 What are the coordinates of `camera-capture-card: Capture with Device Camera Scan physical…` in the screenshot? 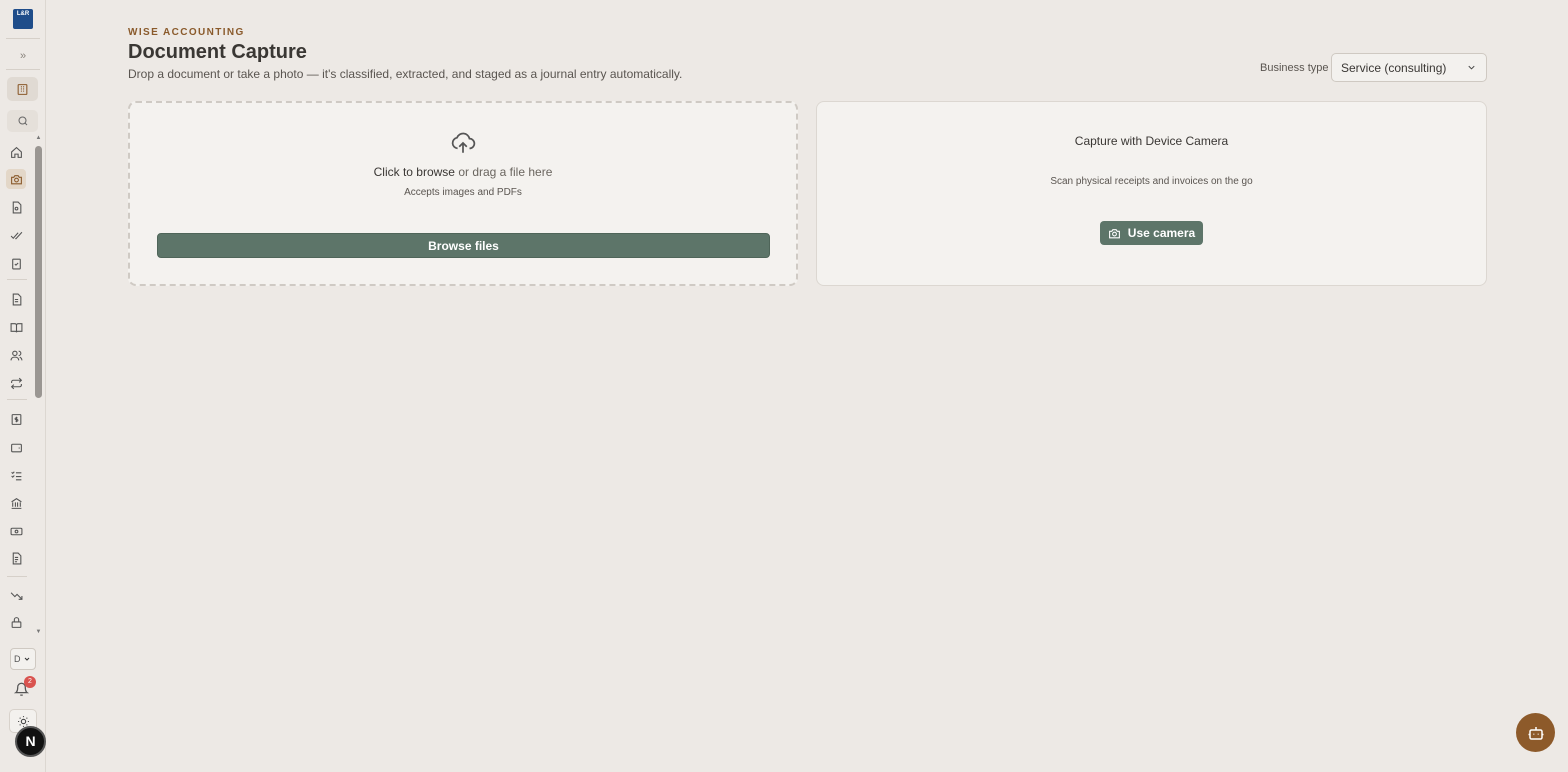 It's located at (1151, 193).